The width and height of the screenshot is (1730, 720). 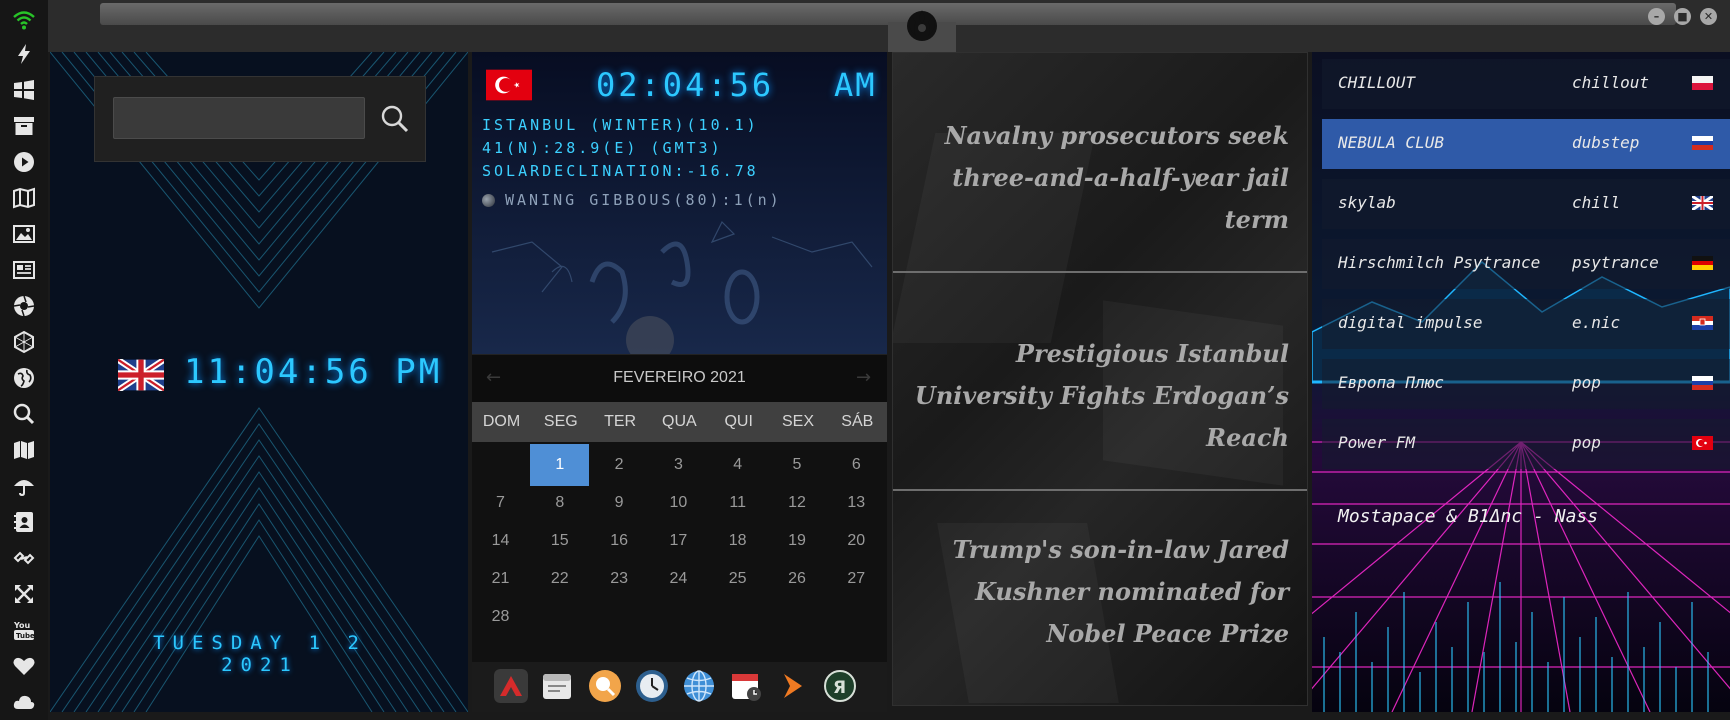 What do you see at coordinates (678, 579) in the screenshot?
I see `calendar-day: 24` at bounding box center [678, 579].